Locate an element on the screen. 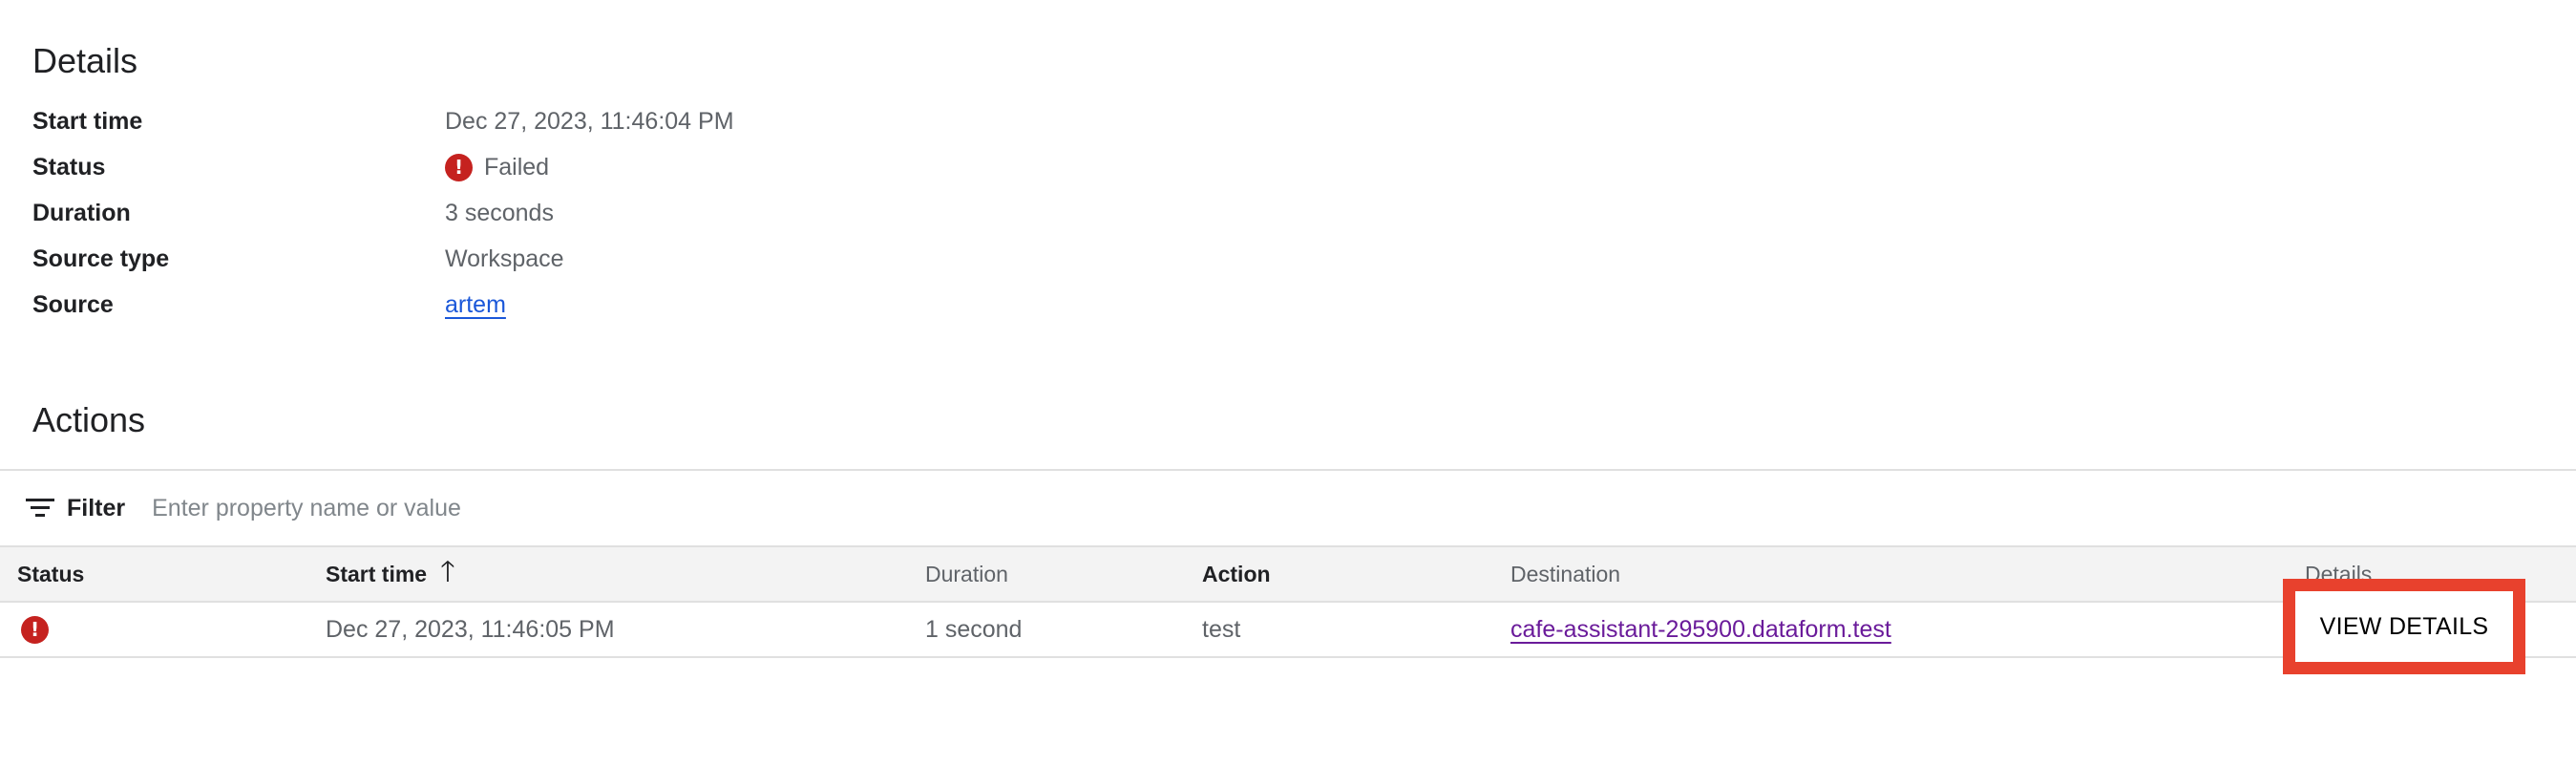 This screenshot has width=2576, height=766. sort-ascending-icon: 🡑 is located at coordinates (447, 574).